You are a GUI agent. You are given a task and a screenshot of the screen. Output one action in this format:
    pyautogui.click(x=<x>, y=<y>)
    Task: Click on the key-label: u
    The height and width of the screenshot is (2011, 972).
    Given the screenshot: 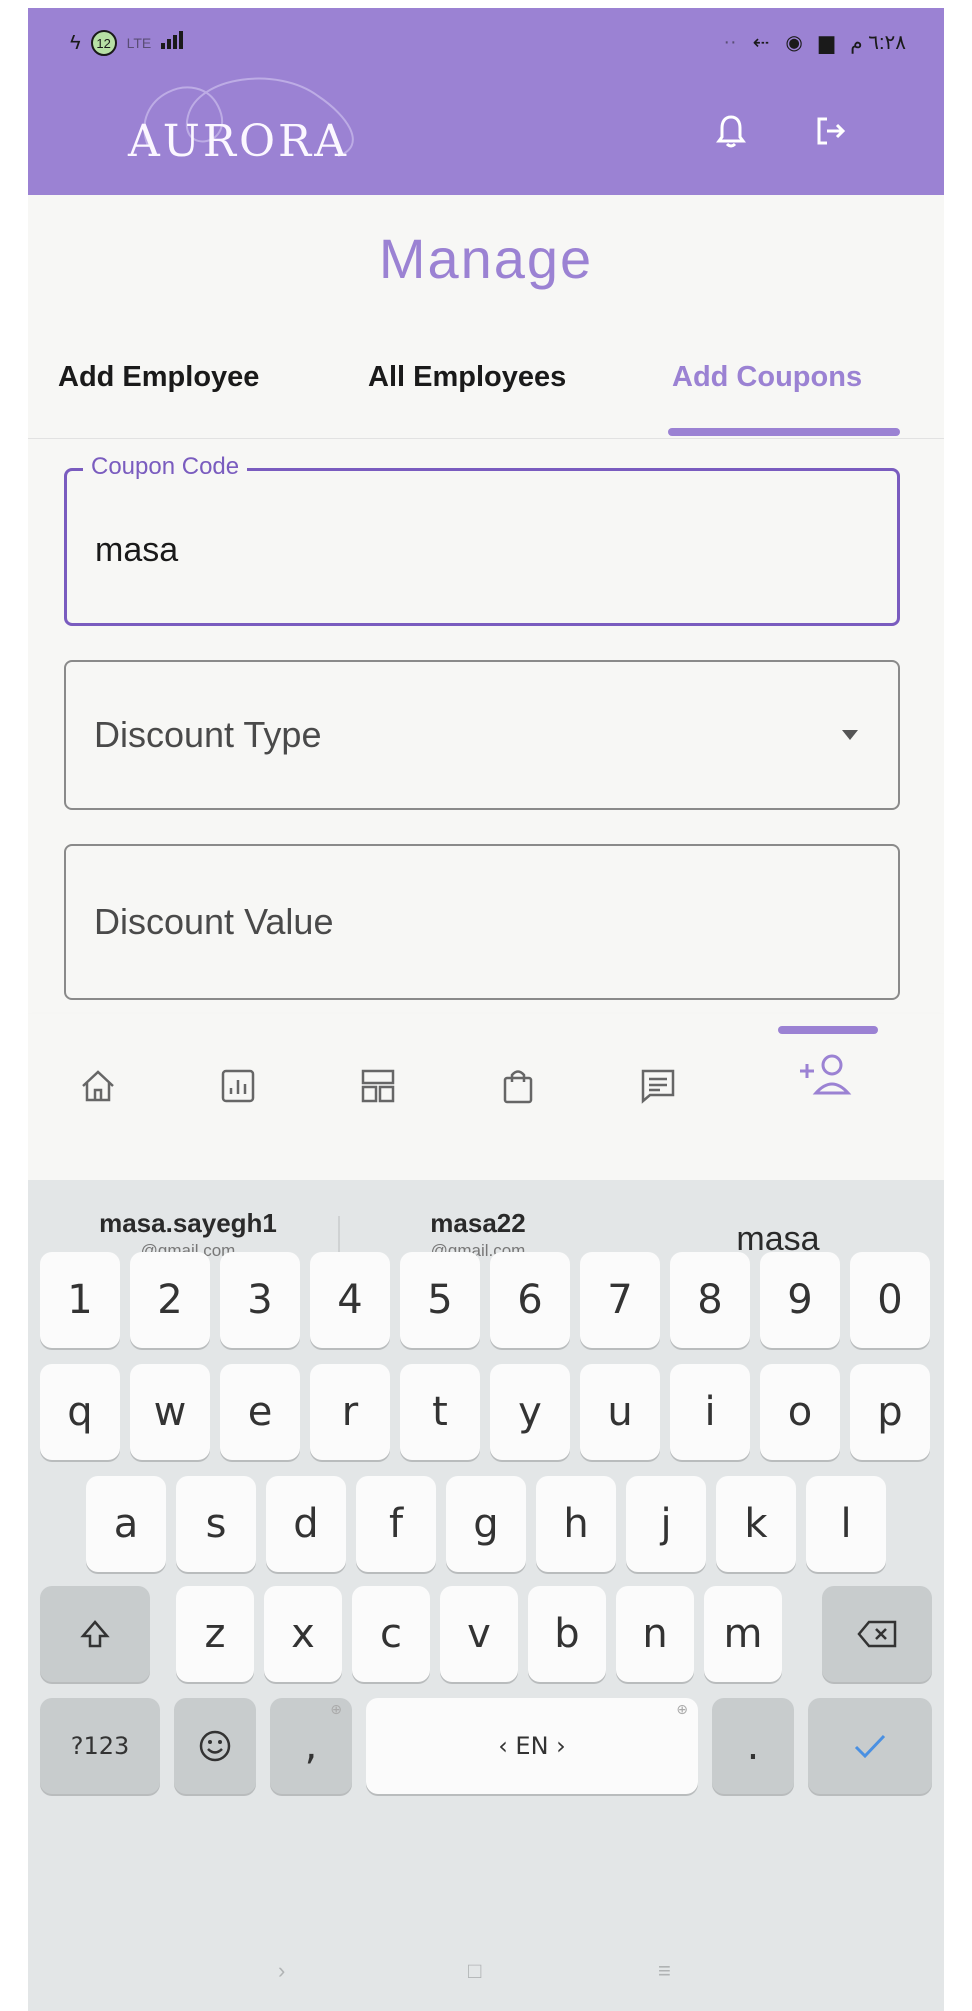 What is the action you would take?
    pyautogui.click(x=620, y=1412)
    